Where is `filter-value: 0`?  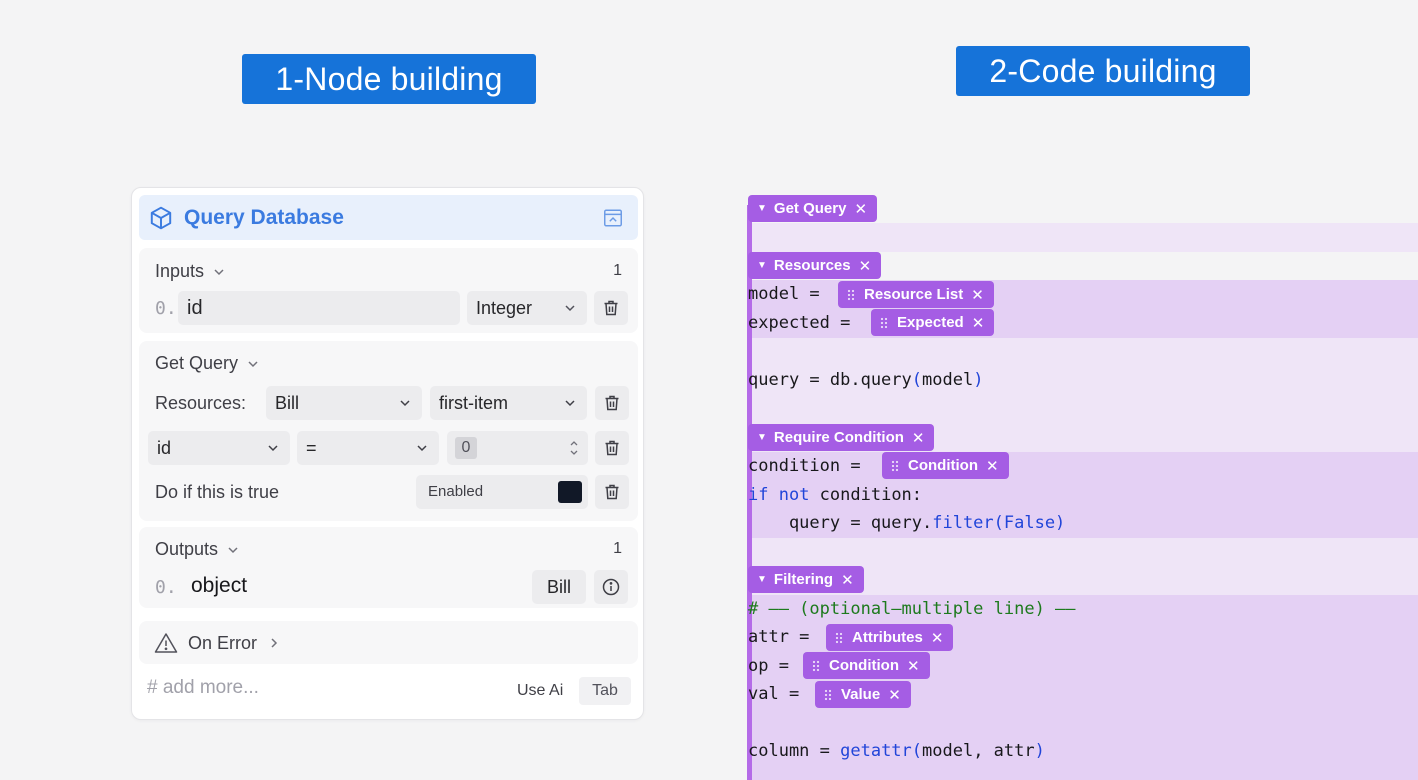
filter-value: 0 is located at coordinates (466, 448).